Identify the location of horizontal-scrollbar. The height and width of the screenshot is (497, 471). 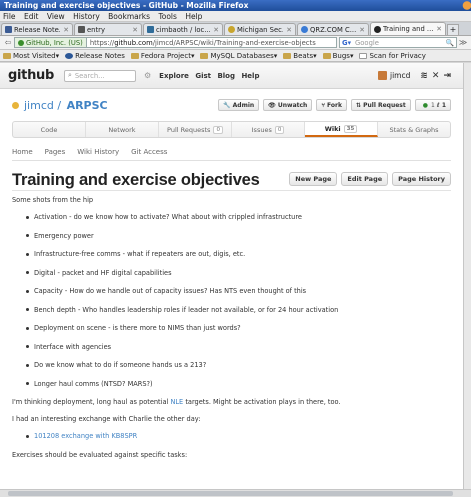
(235, 493).